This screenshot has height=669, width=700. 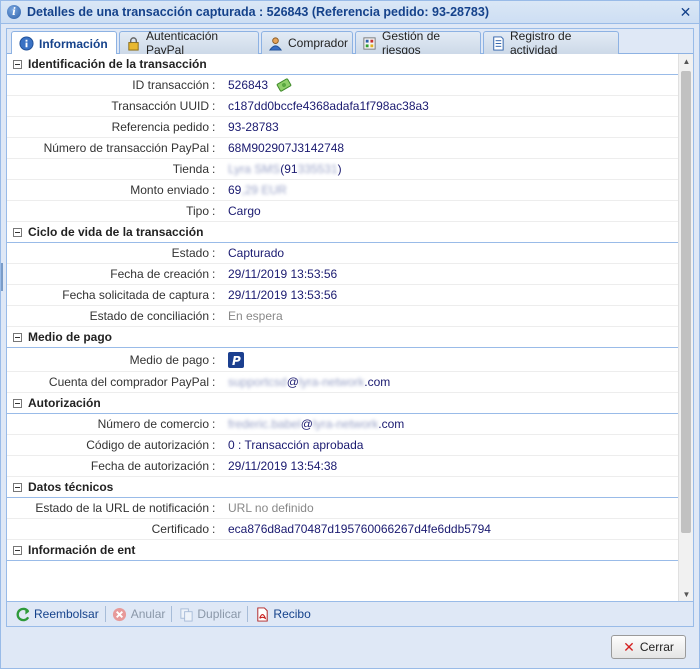 What do you see at coordinates (260, 85) in the screenshot?
I see `field-value: 526843` at bounding box center [260, 85].